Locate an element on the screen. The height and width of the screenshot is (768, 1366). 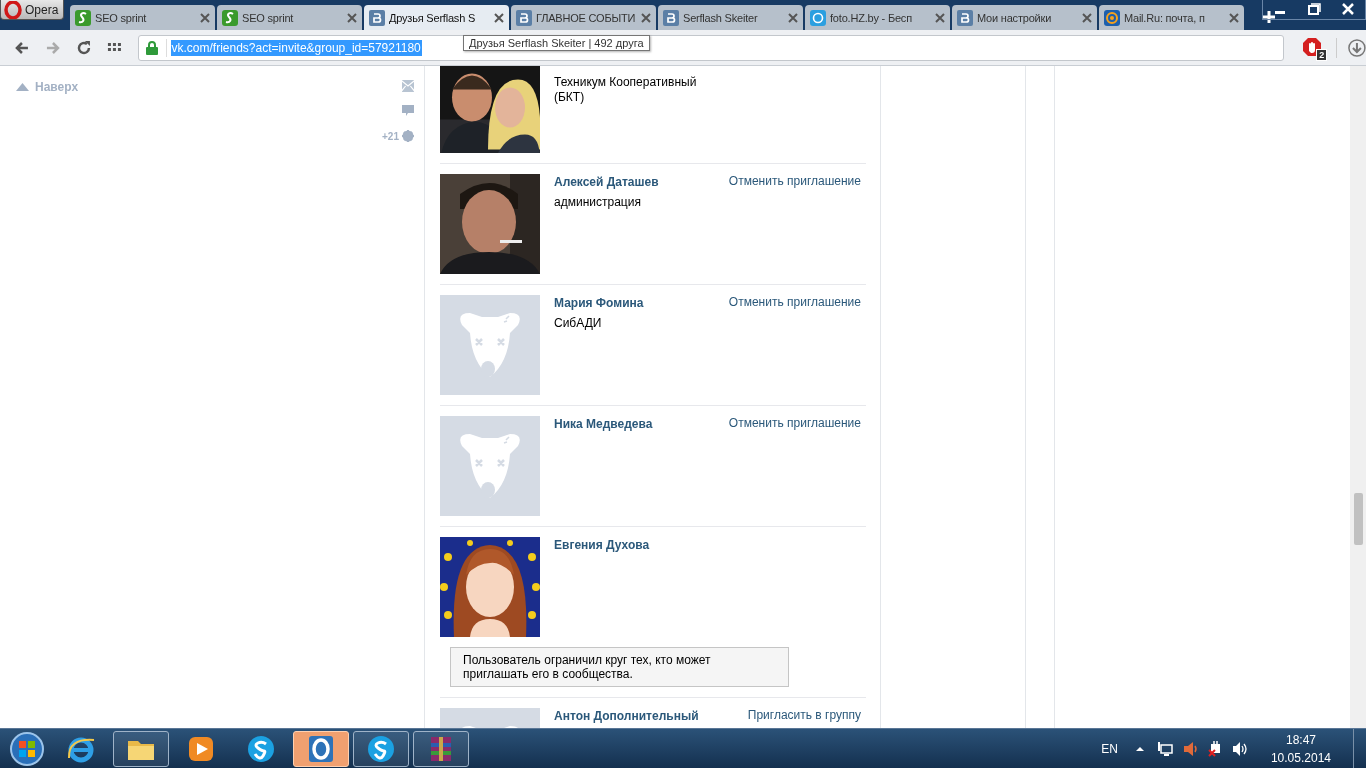
volume-icon is located at coordinates (1239, 748).